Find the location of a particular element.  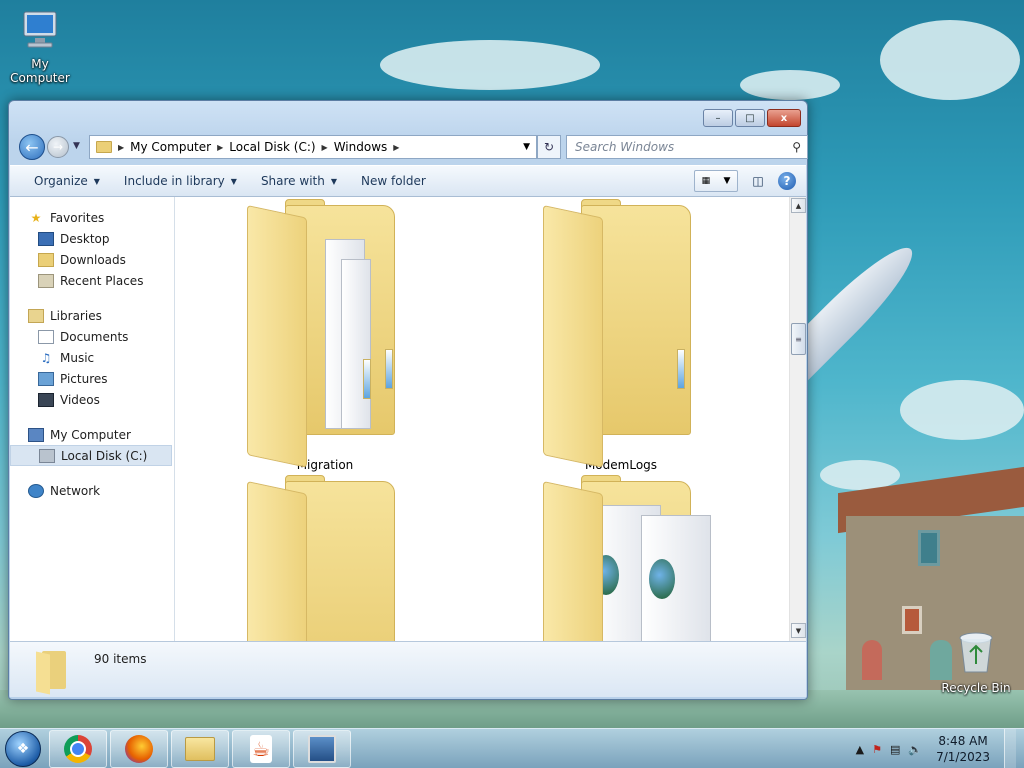

nav-label: Network is located at coordinates (75, 490).